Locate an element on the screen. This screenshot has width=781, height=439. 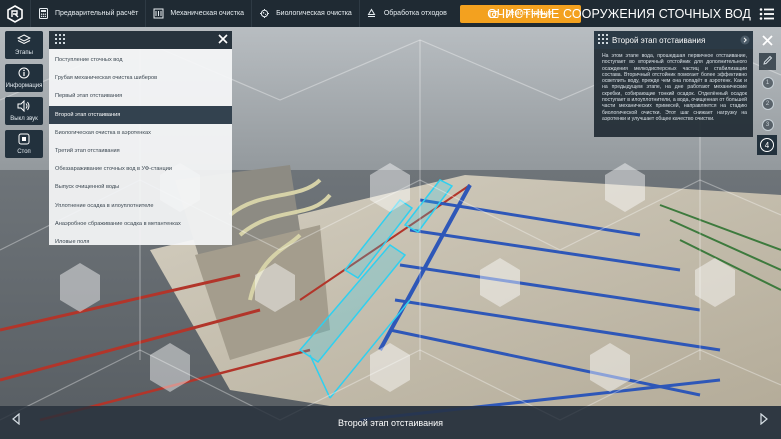
microbe-icon is located at coordinates (264, 14).